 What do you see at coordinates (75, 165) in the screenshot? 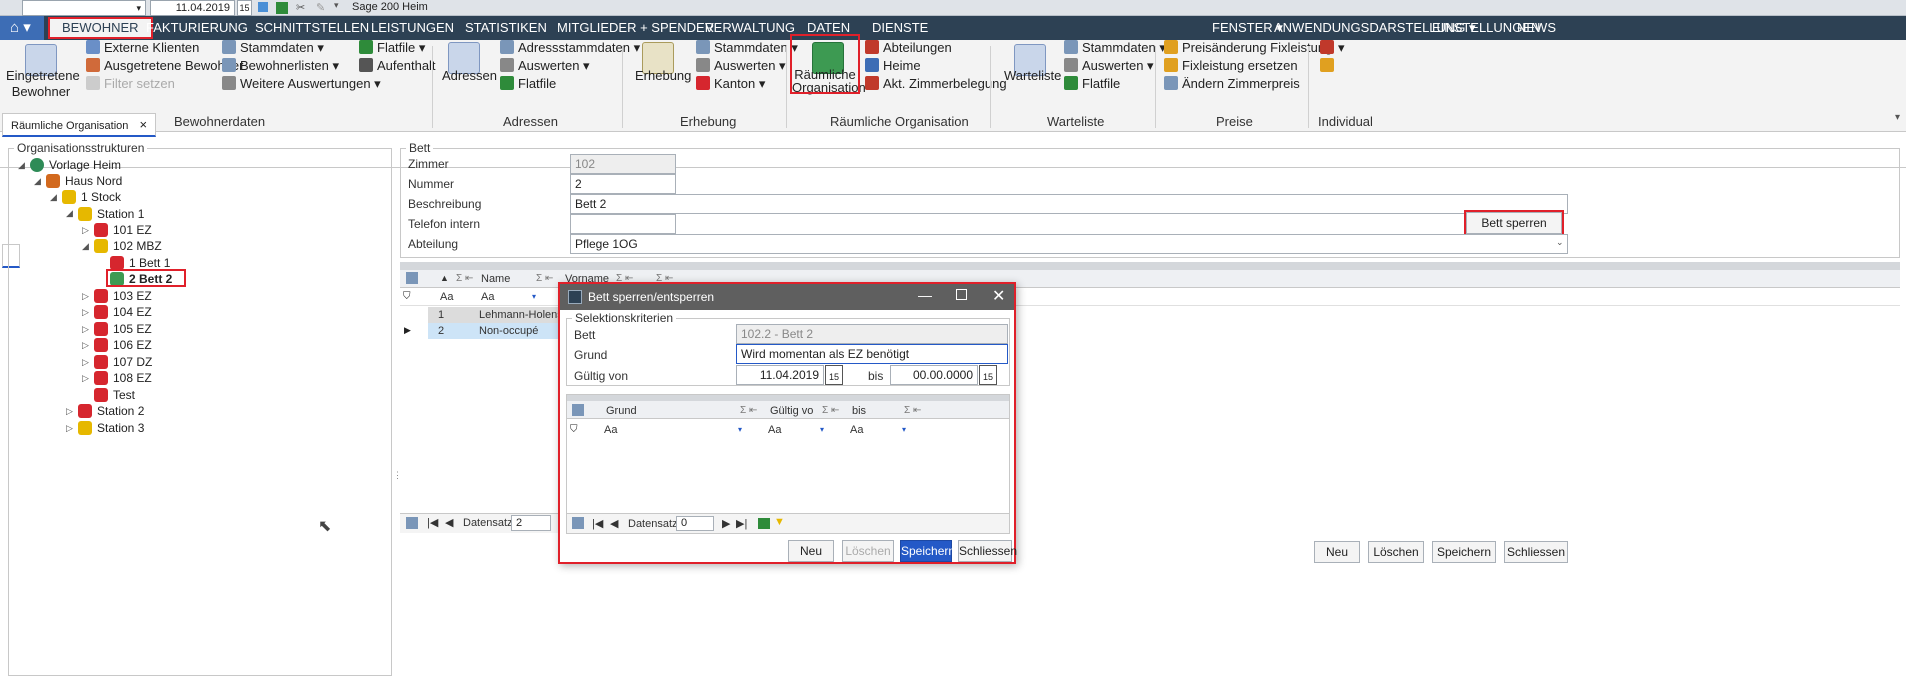
I see `tree-node-vorlage-heim: Vorlage Heim` at bounding box center [75, 165].